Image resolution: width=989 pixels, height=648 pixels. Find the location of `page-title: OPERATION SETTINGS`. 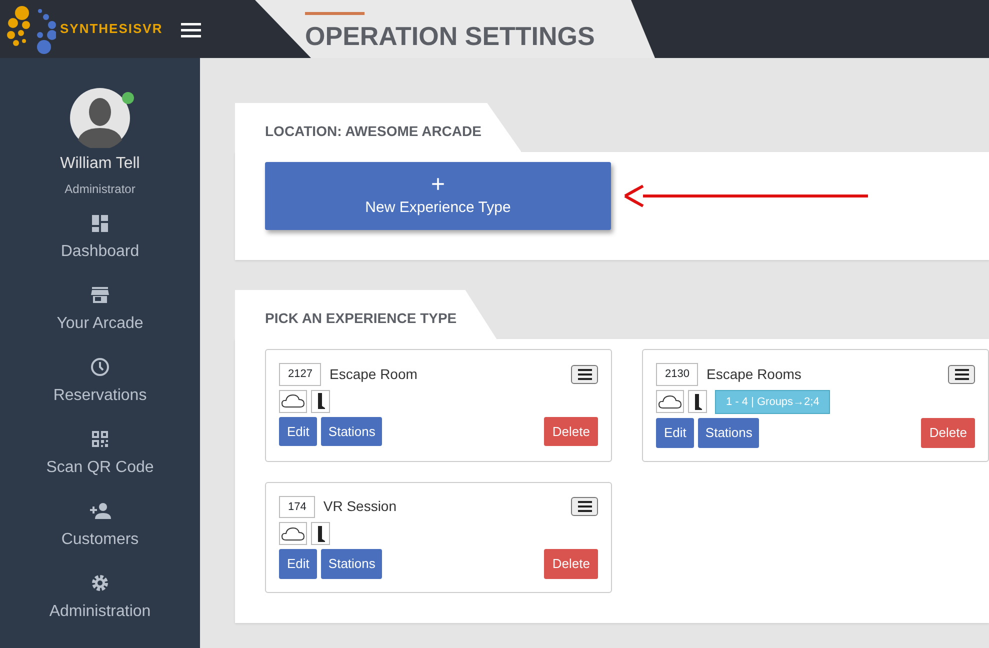

page-title: OPERATION SETTINGS is located at coordinates (450, 30).